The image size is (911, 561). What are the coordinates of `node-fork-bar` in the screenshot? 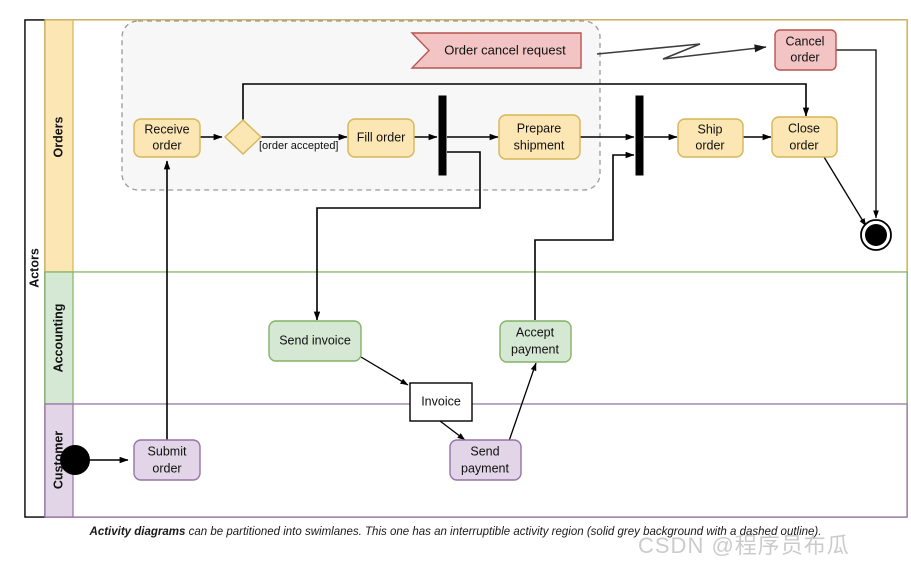 It's located at (442, 135).